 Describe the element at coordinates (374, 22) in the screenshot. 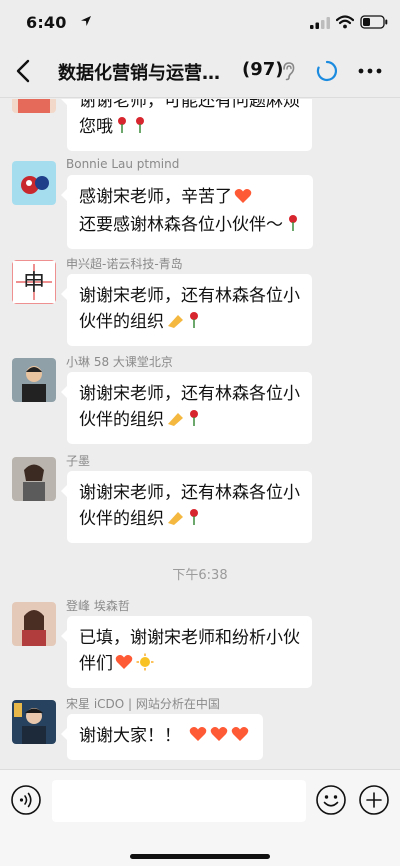

I see `battery-icon` at that location.